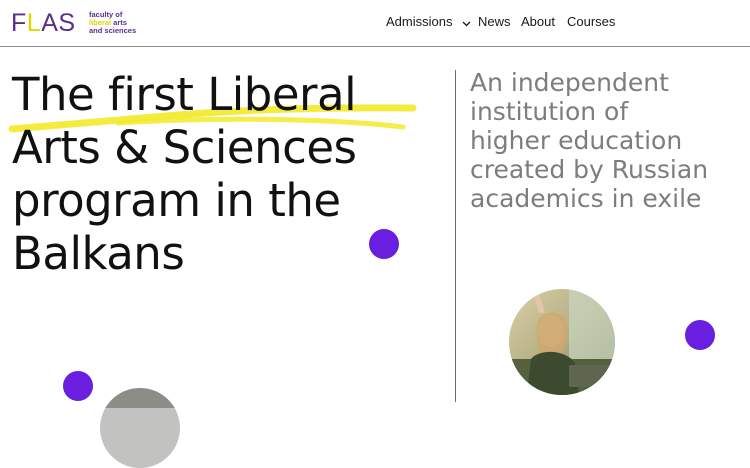 This screenshot has height=468, width=750. I want to click on subhead-line: institution of, so click(549, 111).